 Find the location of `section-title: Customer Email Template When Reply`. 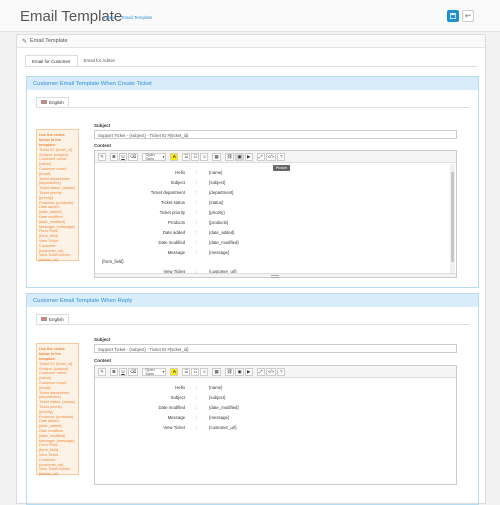

section-title: Customer Email Template When Reply is located at coordinates (252, 300).